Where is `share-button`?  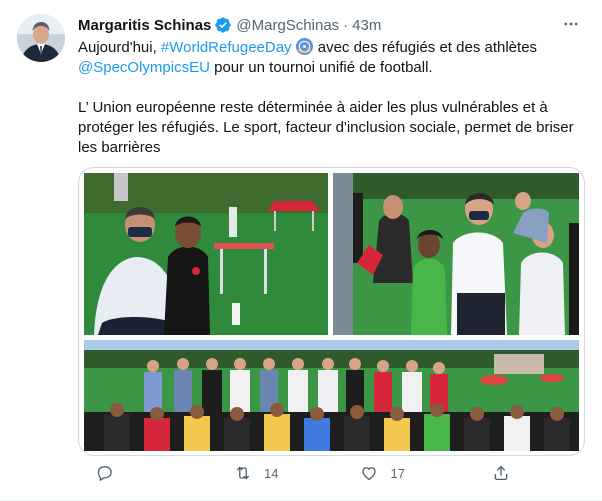
share-button is located at coordinates (501, 473).